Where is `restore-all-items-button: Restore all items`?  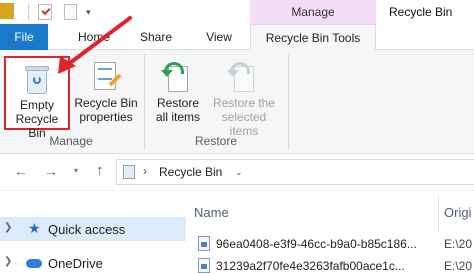
restore-all-items-button: Restore all items is located at coordinates (178, 93).